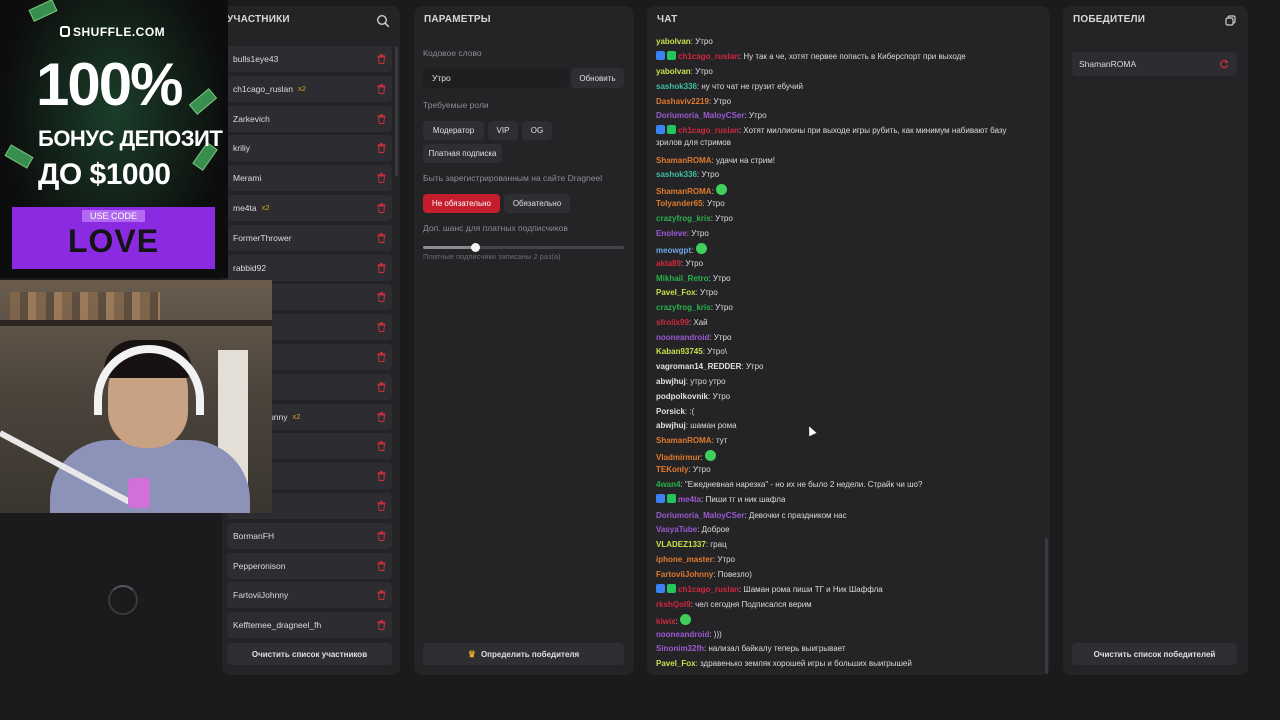  I want to click on chat-nick: TEKonly, so click(672, 469).